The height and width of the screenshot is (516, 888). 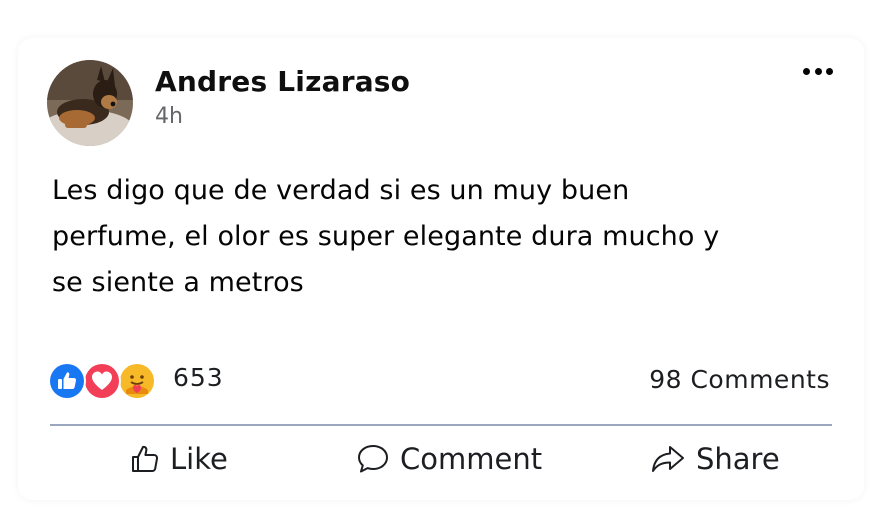 I want to click on comment-label: Comment, so click(x=471, y=459).